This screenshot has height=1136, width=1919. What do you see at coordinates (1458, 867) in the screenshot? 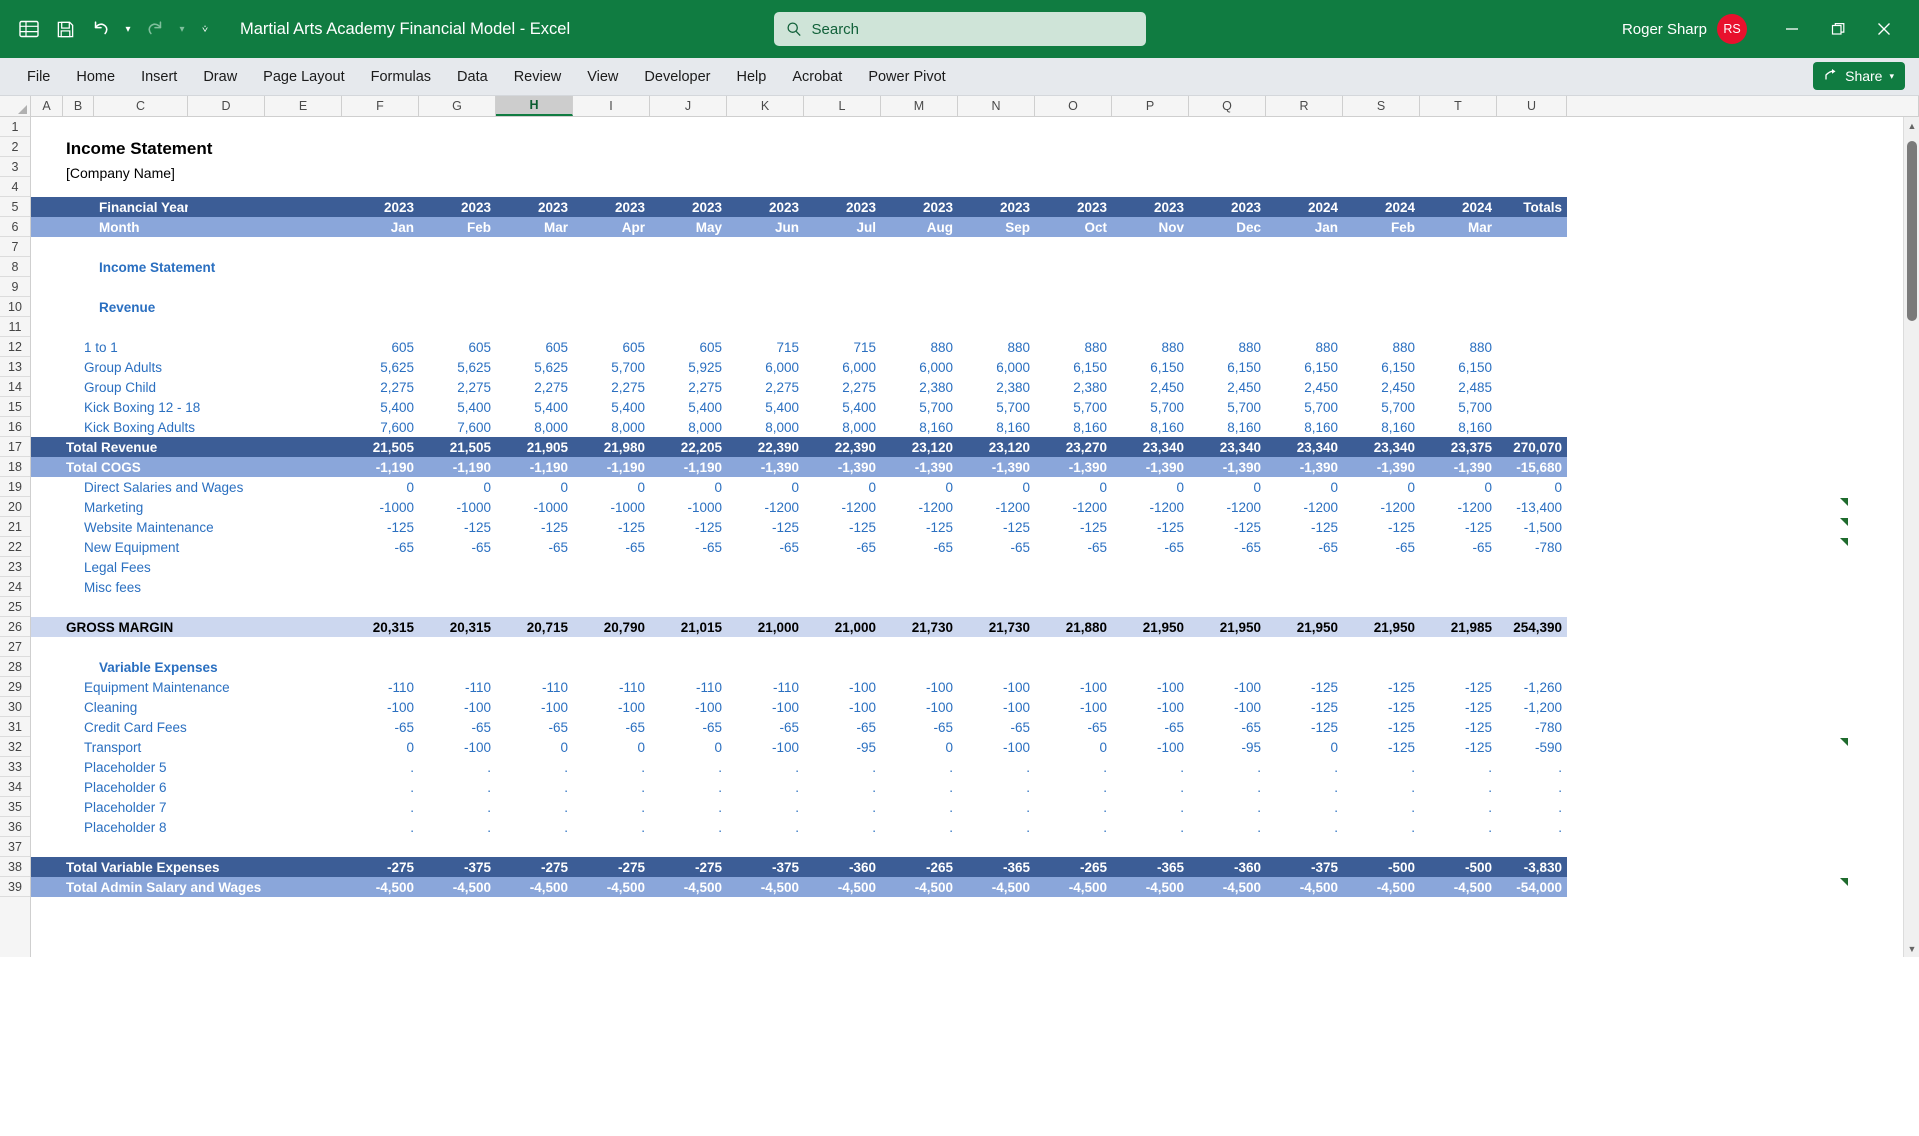
I see `cell-r38-c14: -500` at bounding box center [1458, 867].